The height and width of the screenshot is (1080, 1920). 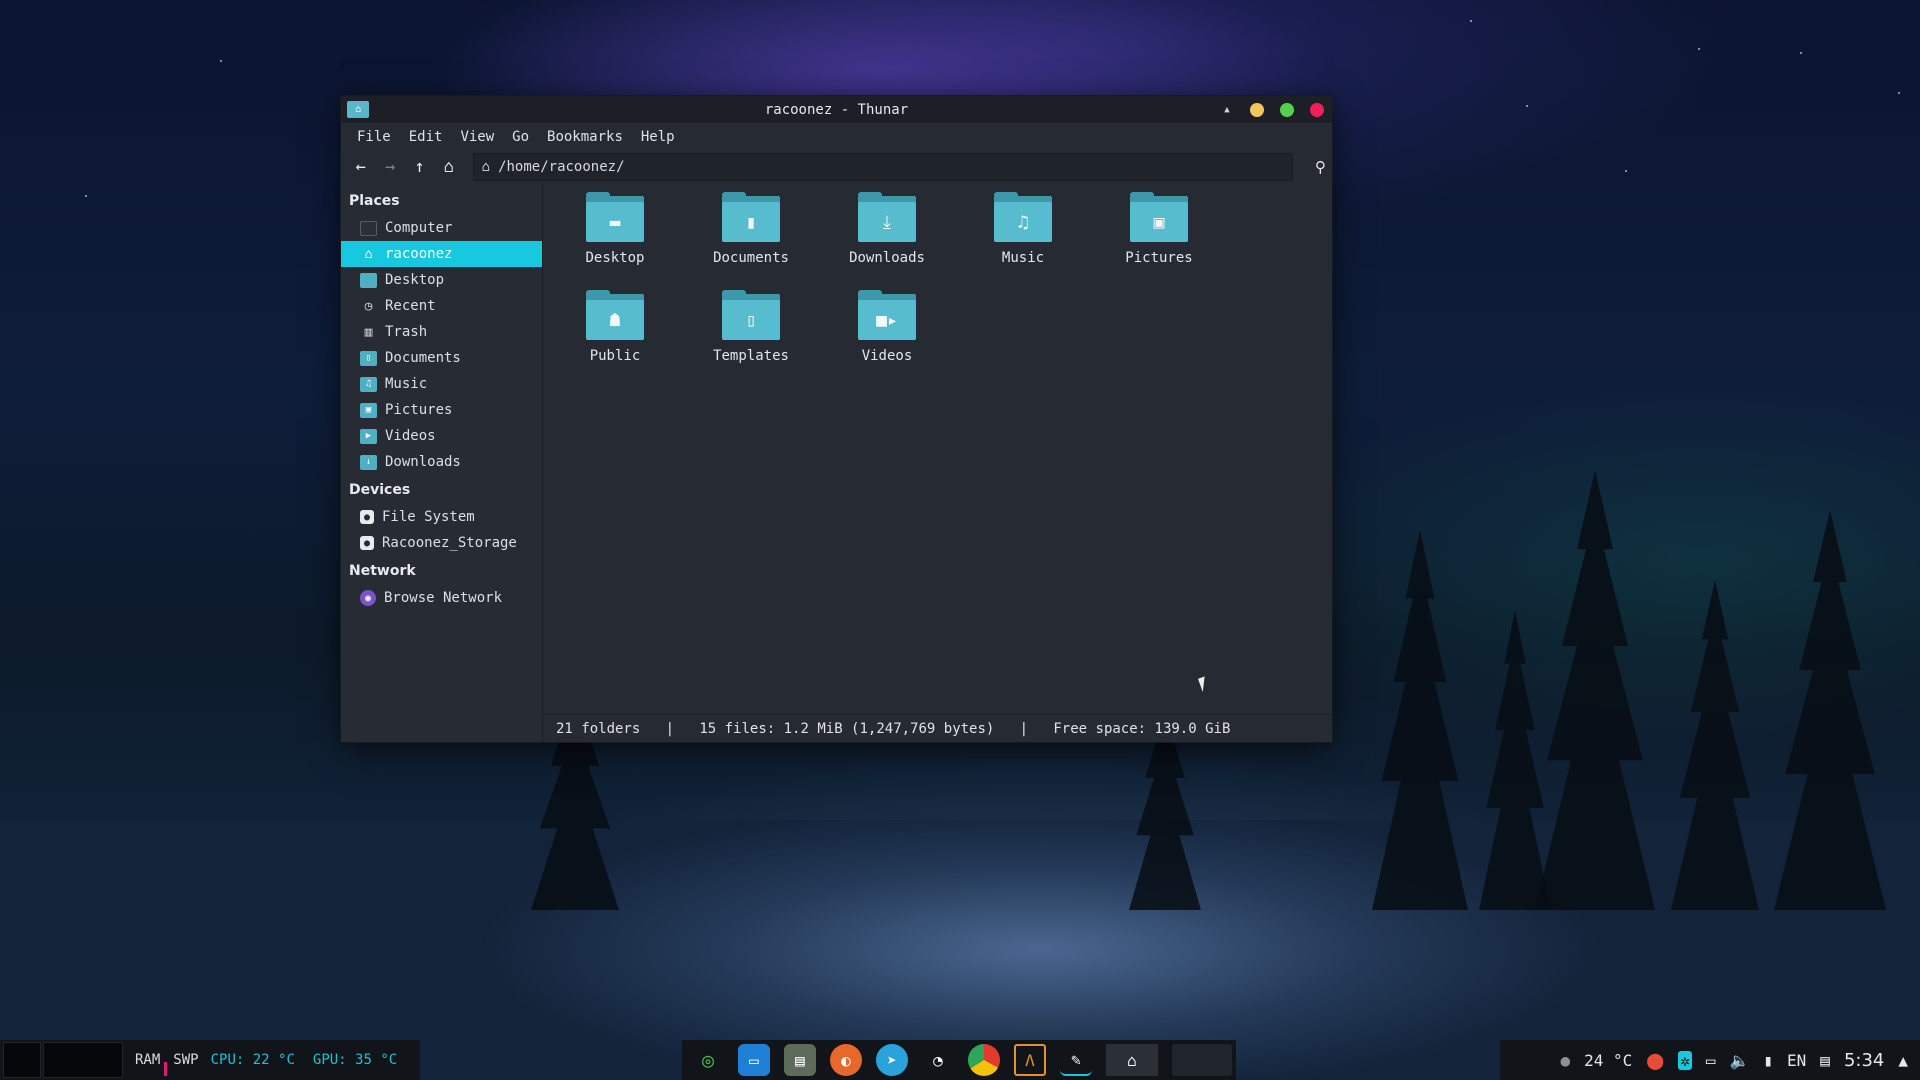 What do you see at coordinates (186, 1060) in the screenshot?
I see `swp-label: SWP` at bounding box center [186, 1060].